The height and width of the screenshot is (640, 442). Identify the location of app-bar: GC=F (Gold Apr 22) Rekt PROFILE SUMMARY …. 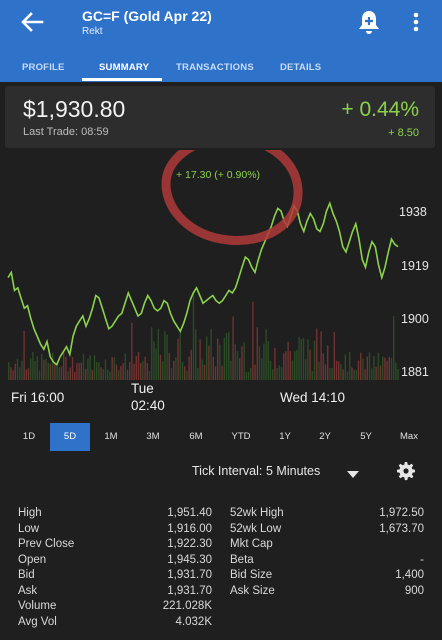
(221, 41).